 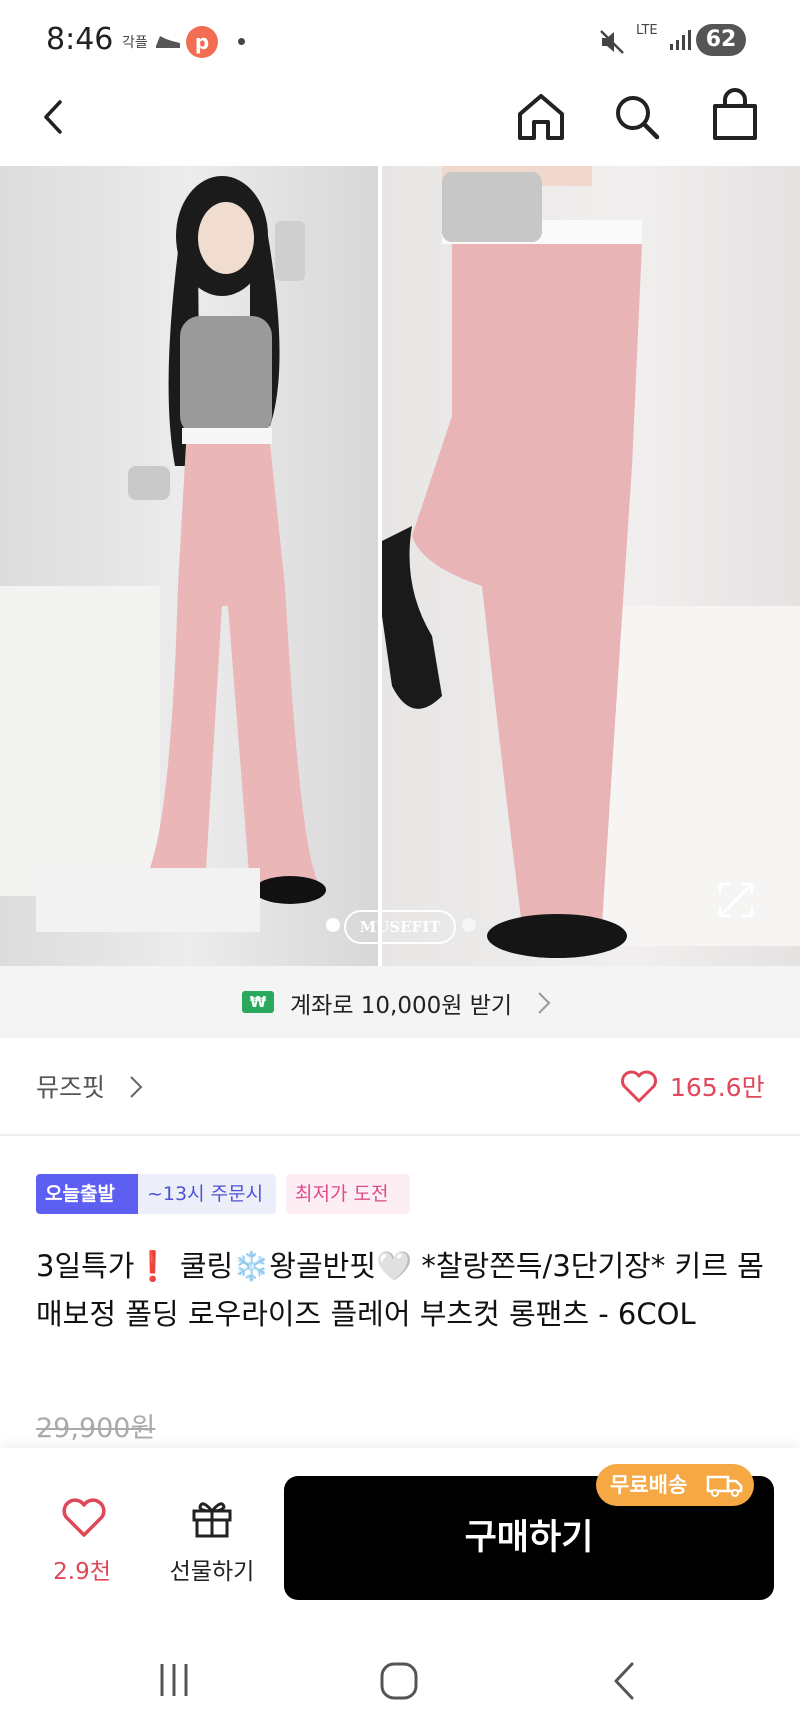 I want to click on shop-like-count: 165.6만, so click(x=717, y=1087).